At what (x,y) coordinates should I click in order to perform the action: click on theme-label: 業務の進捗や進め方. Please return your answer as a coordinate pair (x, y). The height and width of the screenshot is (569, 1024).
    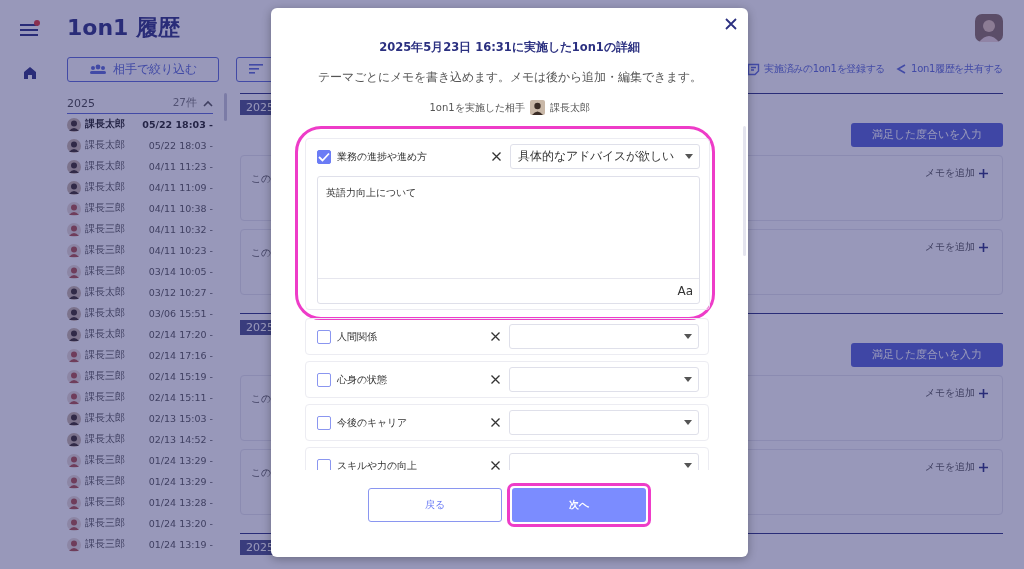
    Looking at the image, I should click on (382, 156).